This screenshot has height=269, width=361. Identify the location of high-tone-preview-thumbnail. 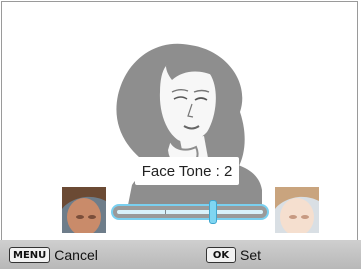
(297, 210).